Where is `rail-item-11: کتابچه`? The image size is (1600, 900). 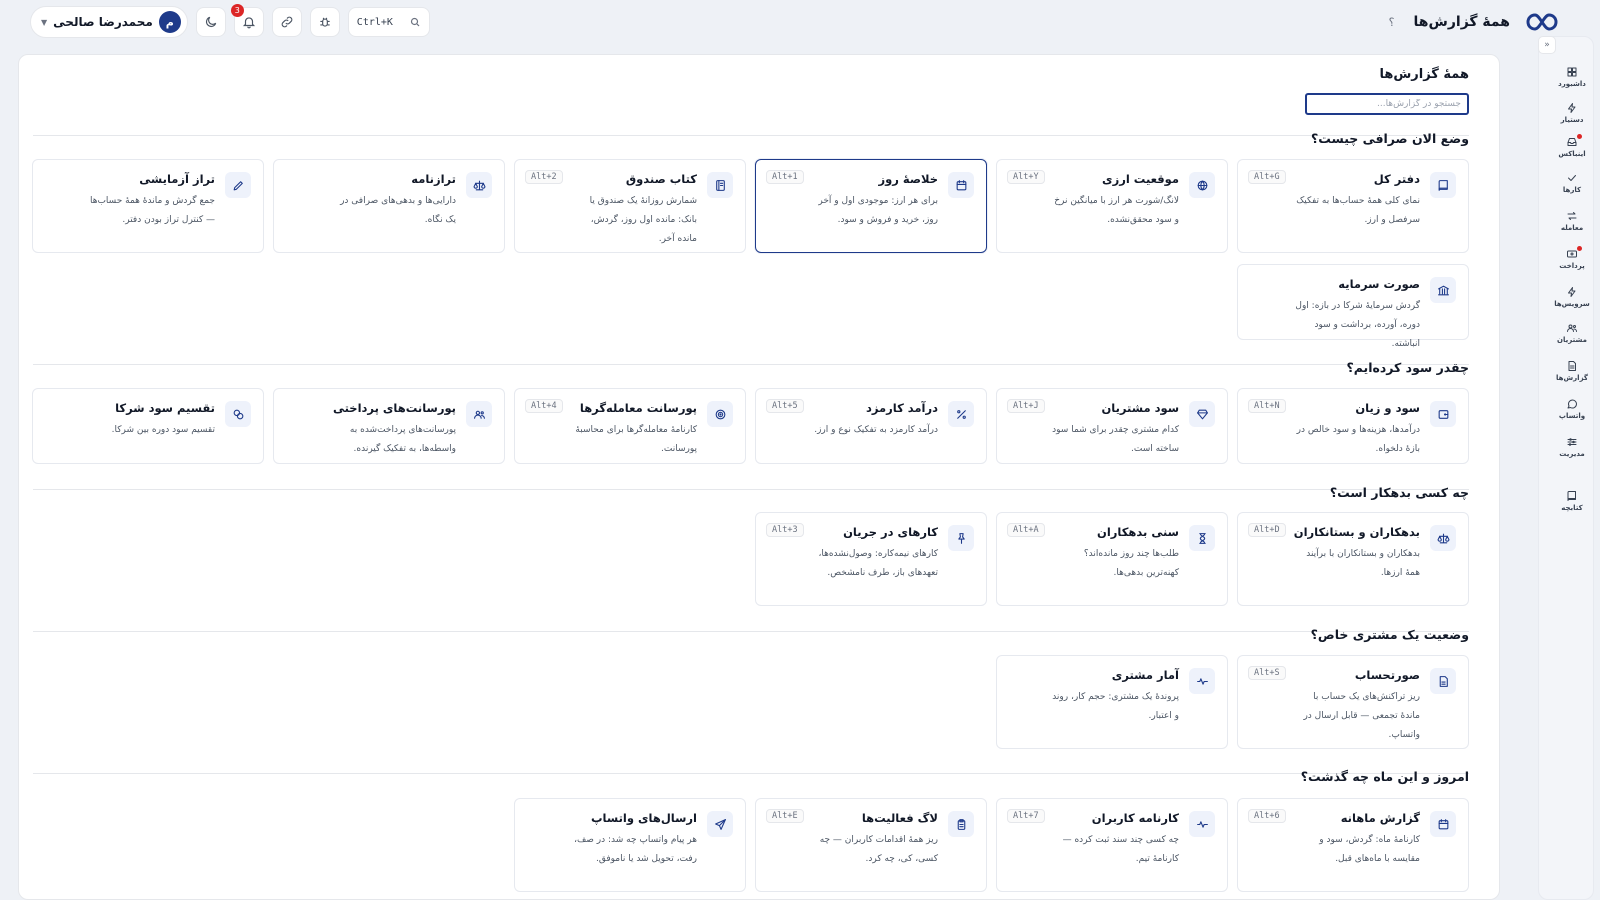 rail-item-11: کتابچه is located at coordinates (1572, 501).